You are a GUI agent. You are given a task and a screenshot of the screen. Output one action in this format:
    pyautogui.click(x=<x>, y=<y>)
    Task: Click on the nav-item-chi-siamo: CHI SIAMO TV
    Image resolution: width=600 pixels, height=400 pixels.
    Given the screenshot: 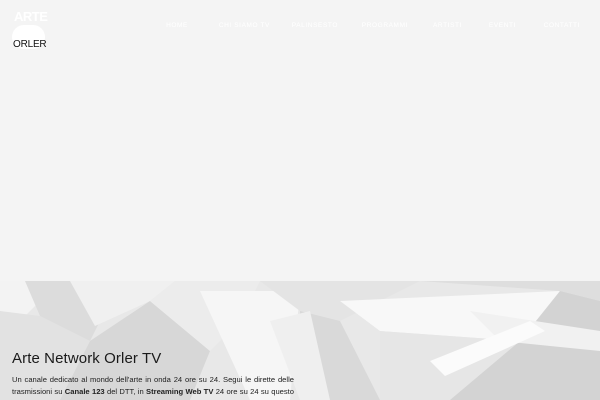 What is the action you would take?
    pyautogui.click(x=244, y=25)
    